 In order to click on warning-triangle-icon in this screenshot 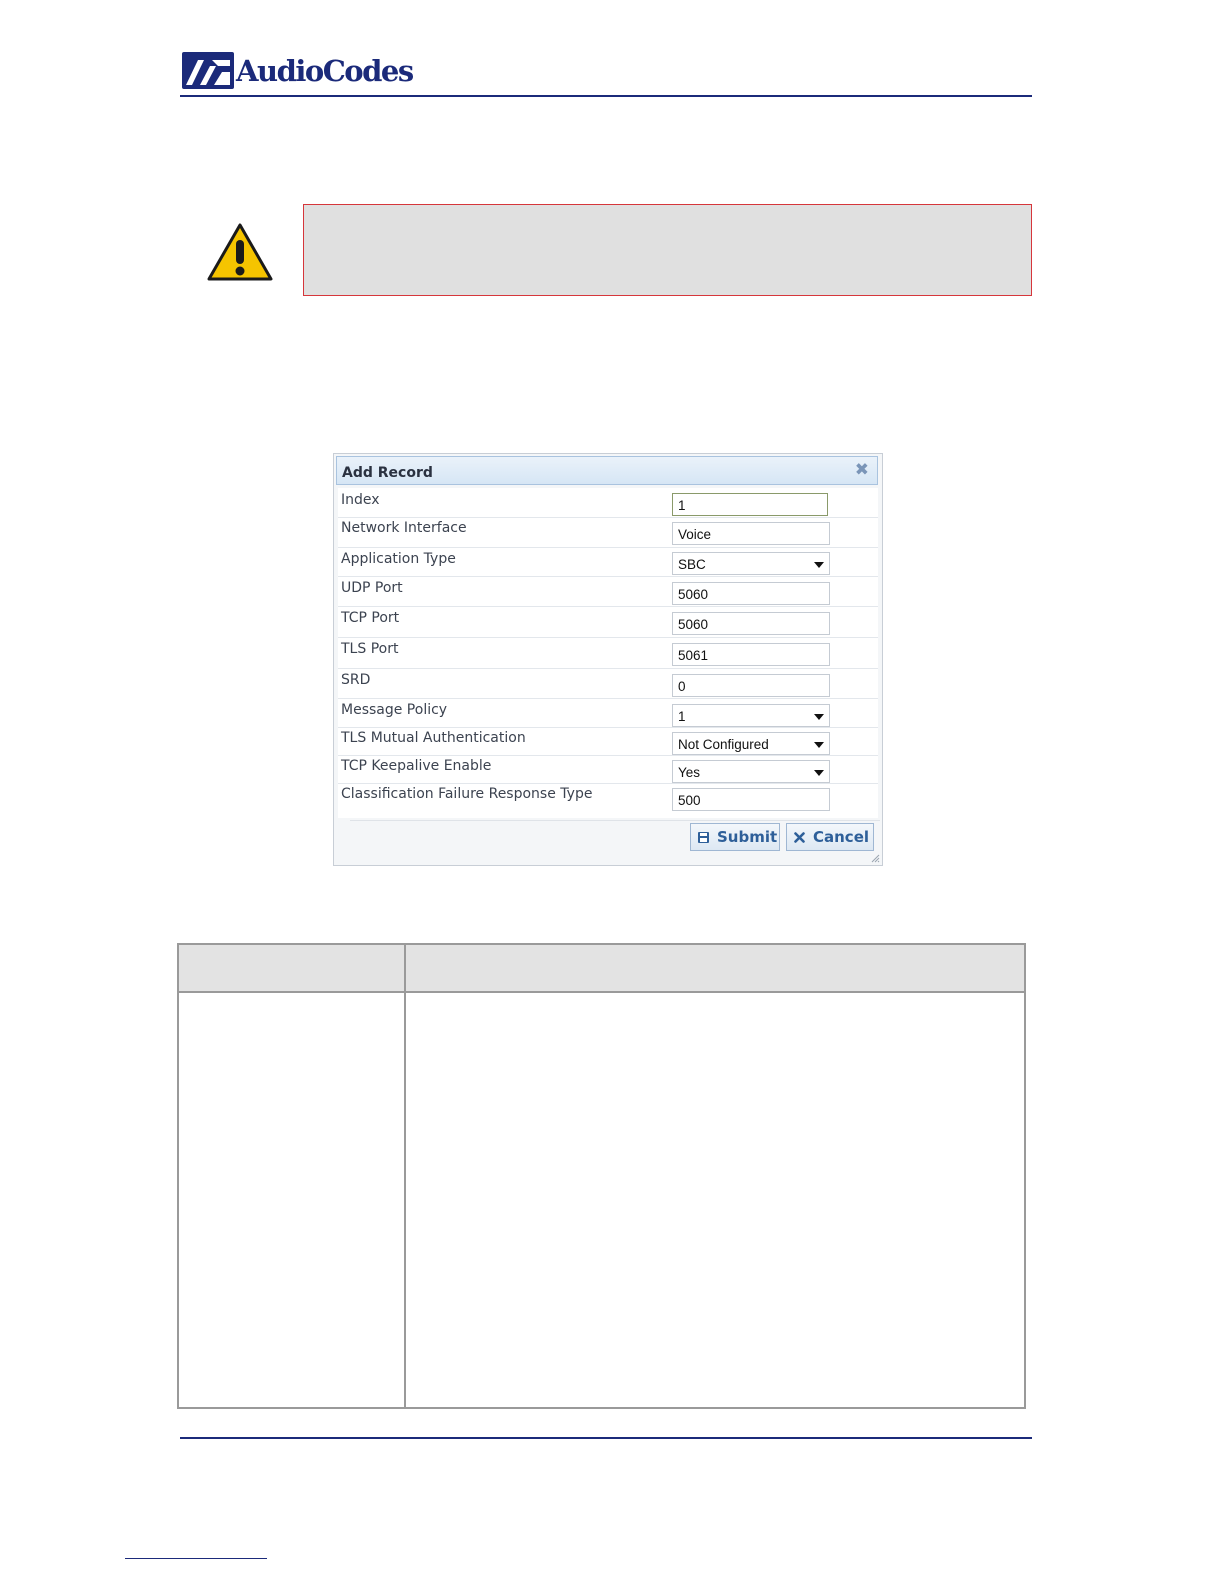, I will do `click(240, 252)`.